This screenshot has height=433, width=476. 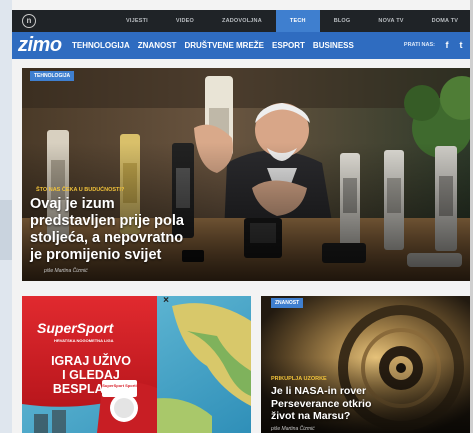 I want to click on follow-label: PRATI NAS:, so click(x=419, y=45).